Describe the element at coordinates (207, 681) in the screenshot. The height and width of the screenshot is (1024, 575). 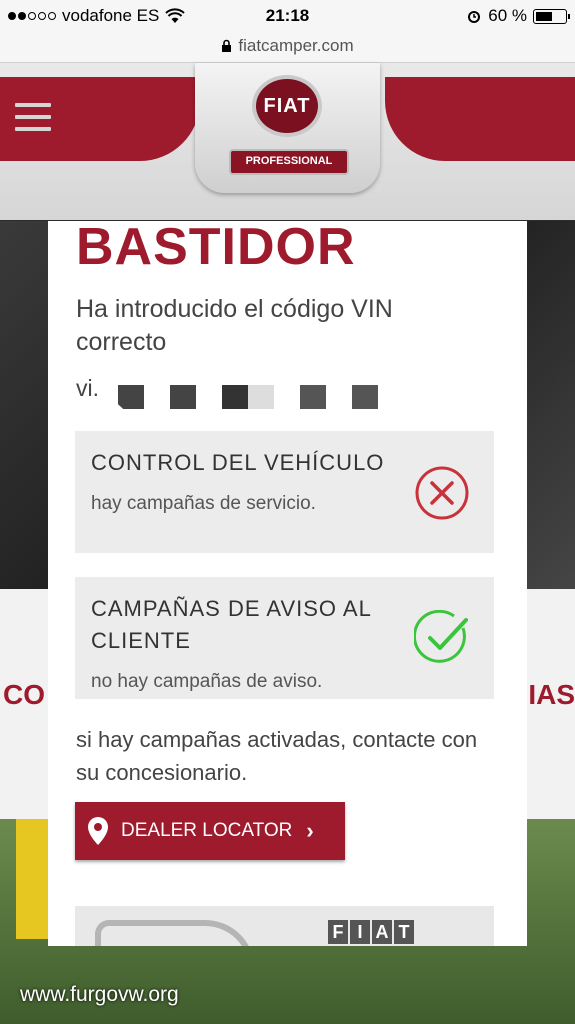
I see `card-desc: no hay campañas de aviso.` at that location.